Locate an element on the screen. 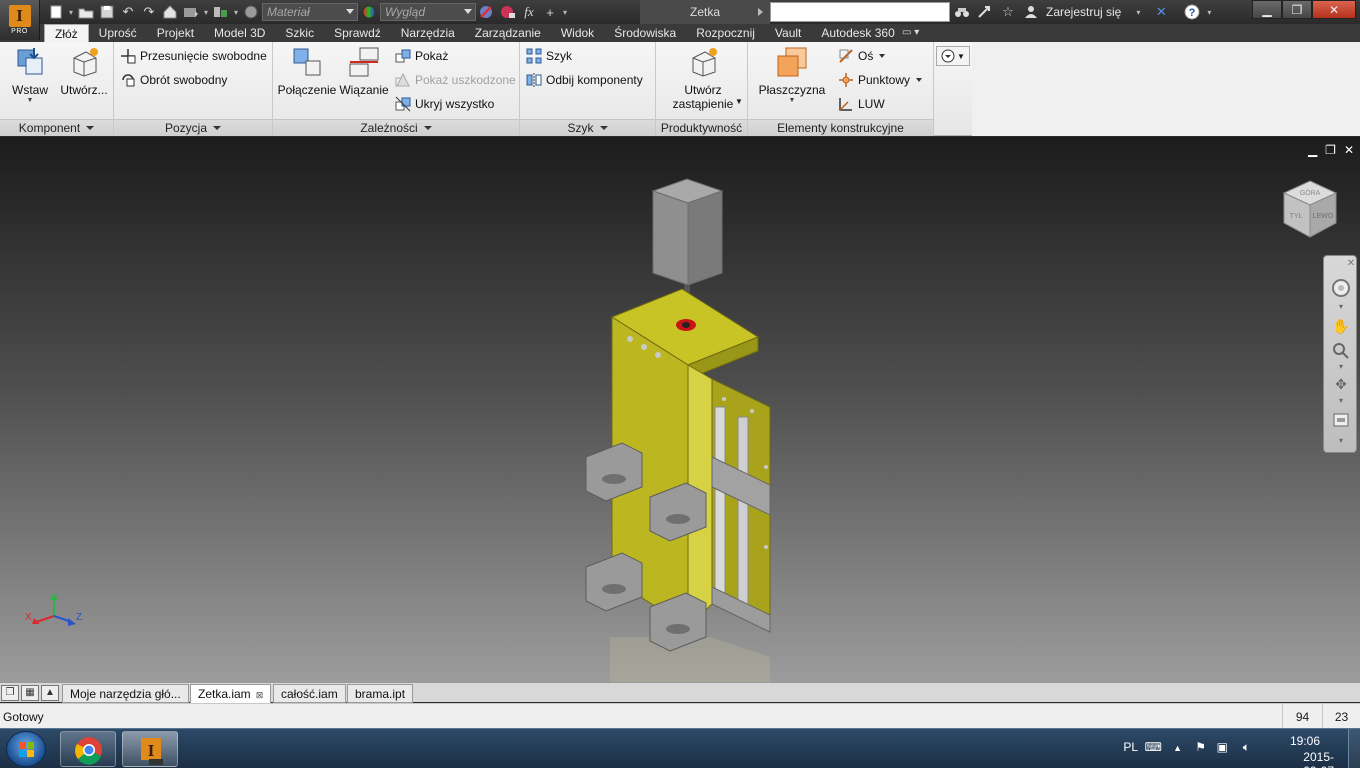 Image resolution: width=1360 pixels, height=768 pixels. open-folder-icon is located at coordinates (86, 12).